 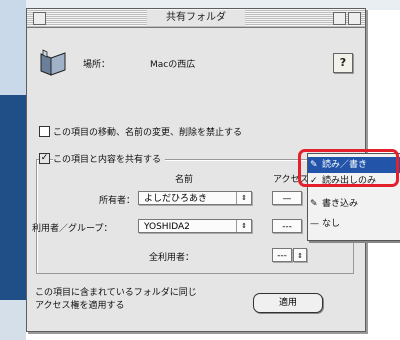 I want to click on group-value: YOSHIDA2, so click(x=167, y=227).